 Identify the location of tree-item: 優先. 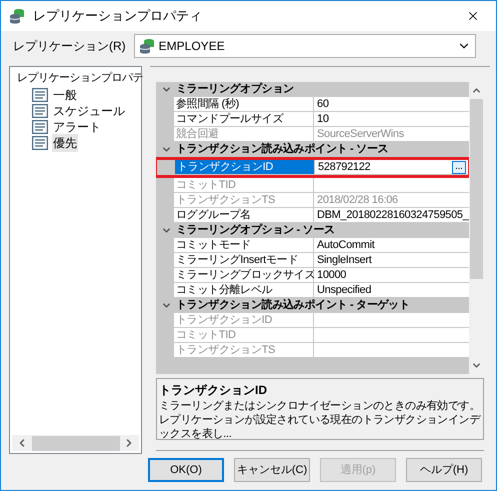
(65, 143).